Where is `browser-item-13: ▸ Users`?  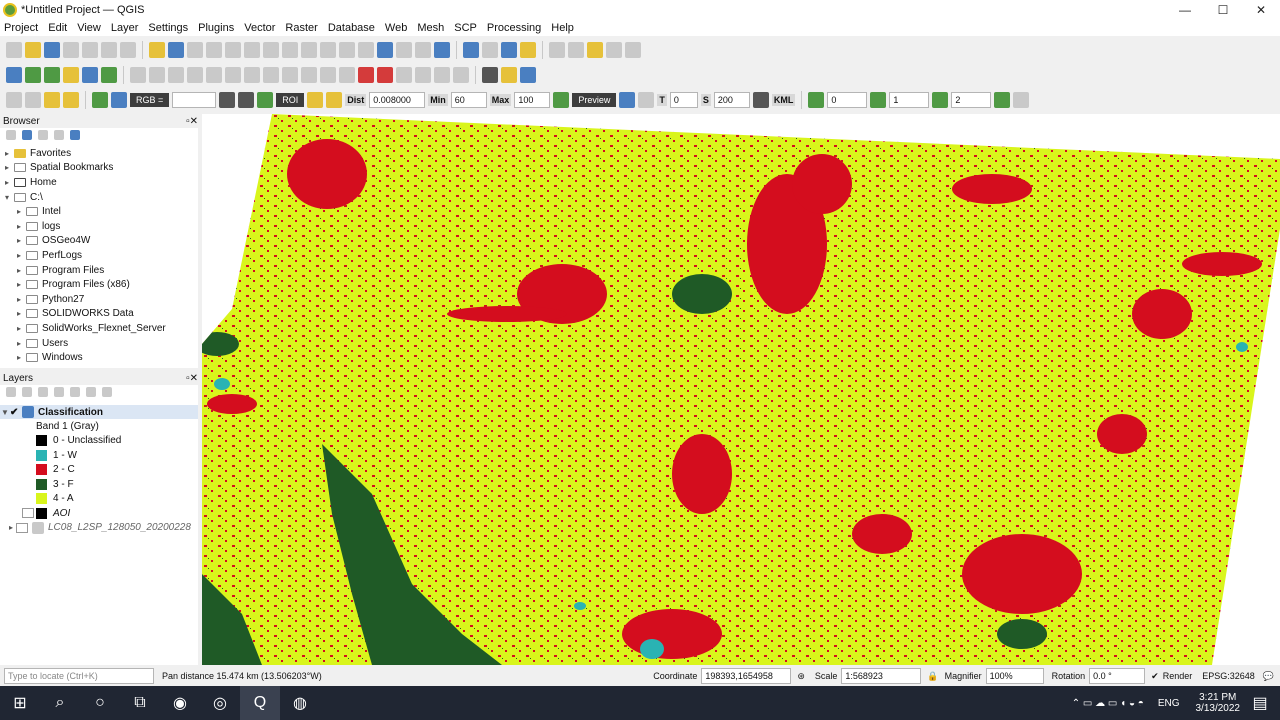 browser-item-13: ▸ Users is located at coordinates (99, 343).